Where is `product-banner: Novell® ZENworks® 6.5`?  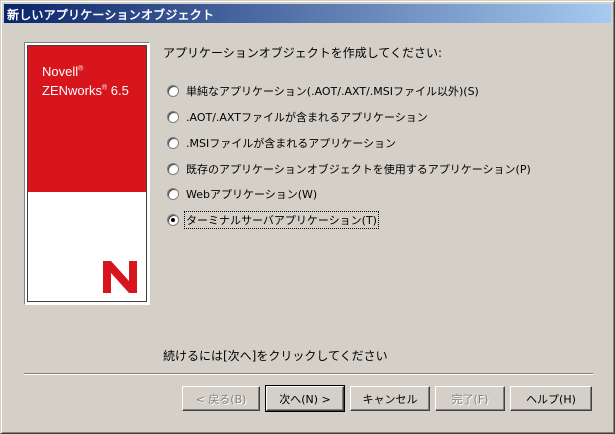 product-banner: Novell® ZENworks® 6.5 is located at coordinates (87, 173).